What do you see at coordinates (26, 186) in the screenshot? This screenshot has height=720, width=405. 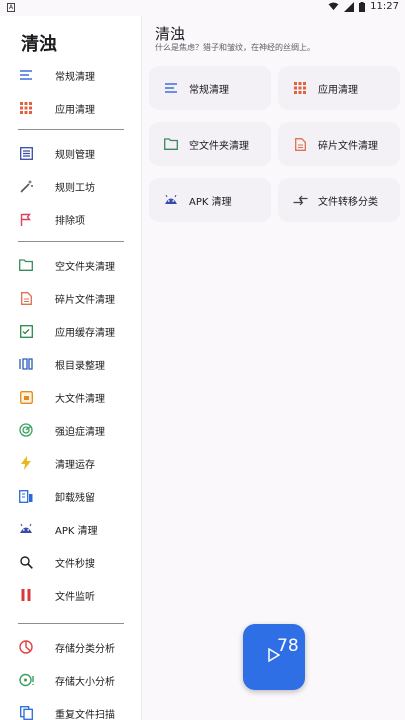 I see `wand-icon` at bounding box center [26, 186].